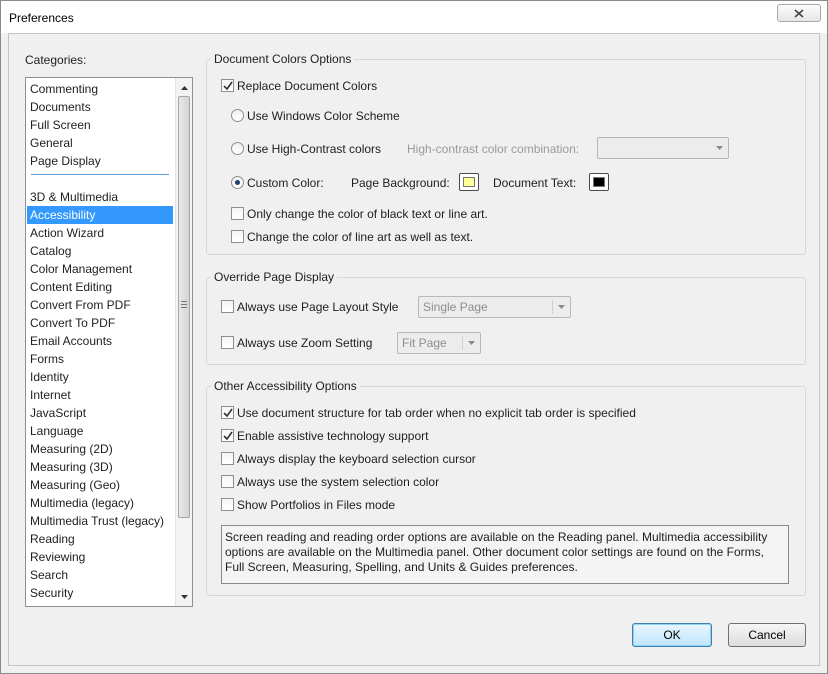 This screenshot has height=674, width=828. I want to click on page-background-color-fill, so click(469, 182).